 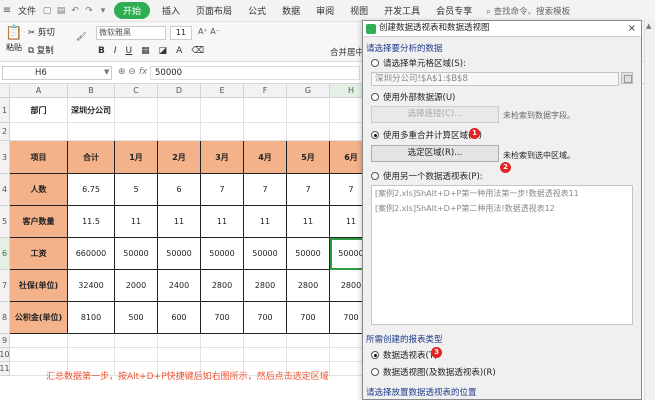 I want to click on format-painter-button: 🖌, so click(x=81, y=37).